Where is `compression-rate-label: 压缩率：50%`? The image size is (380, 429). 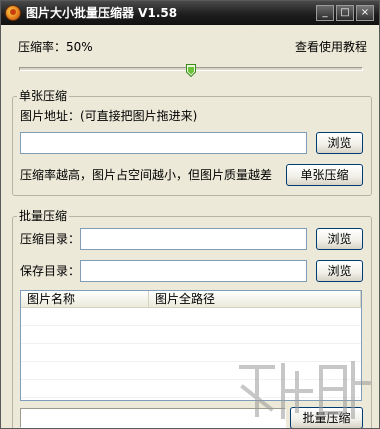
compression-rate-label: 压缩率：50% is located at coordinates (55, 47).